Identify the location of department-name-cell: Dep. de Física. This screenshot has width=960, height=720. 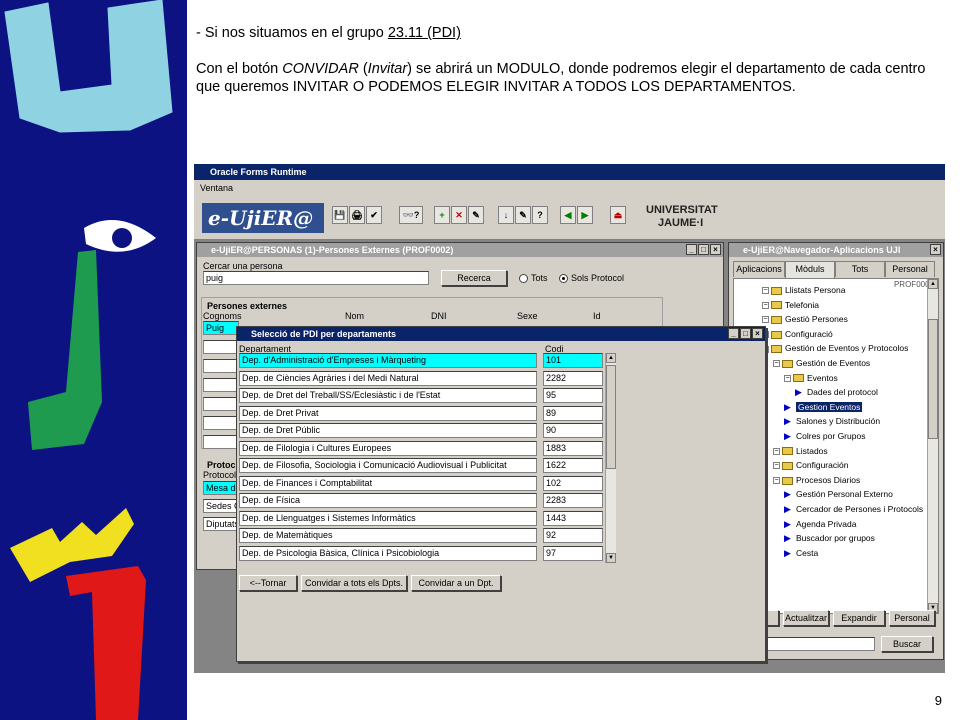
(388, 500).